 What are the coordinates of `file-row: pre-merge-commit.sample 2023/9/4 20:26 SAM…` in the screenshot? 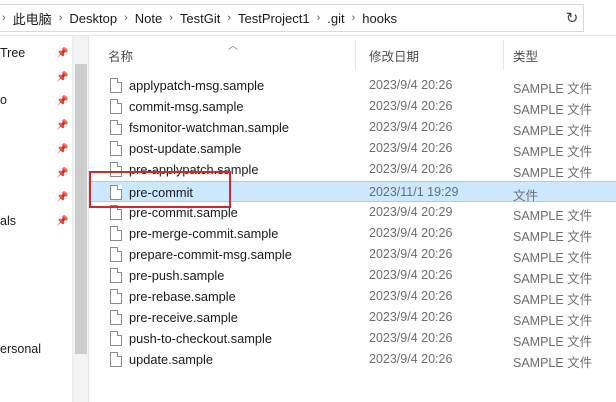 It's located at (353, 233).